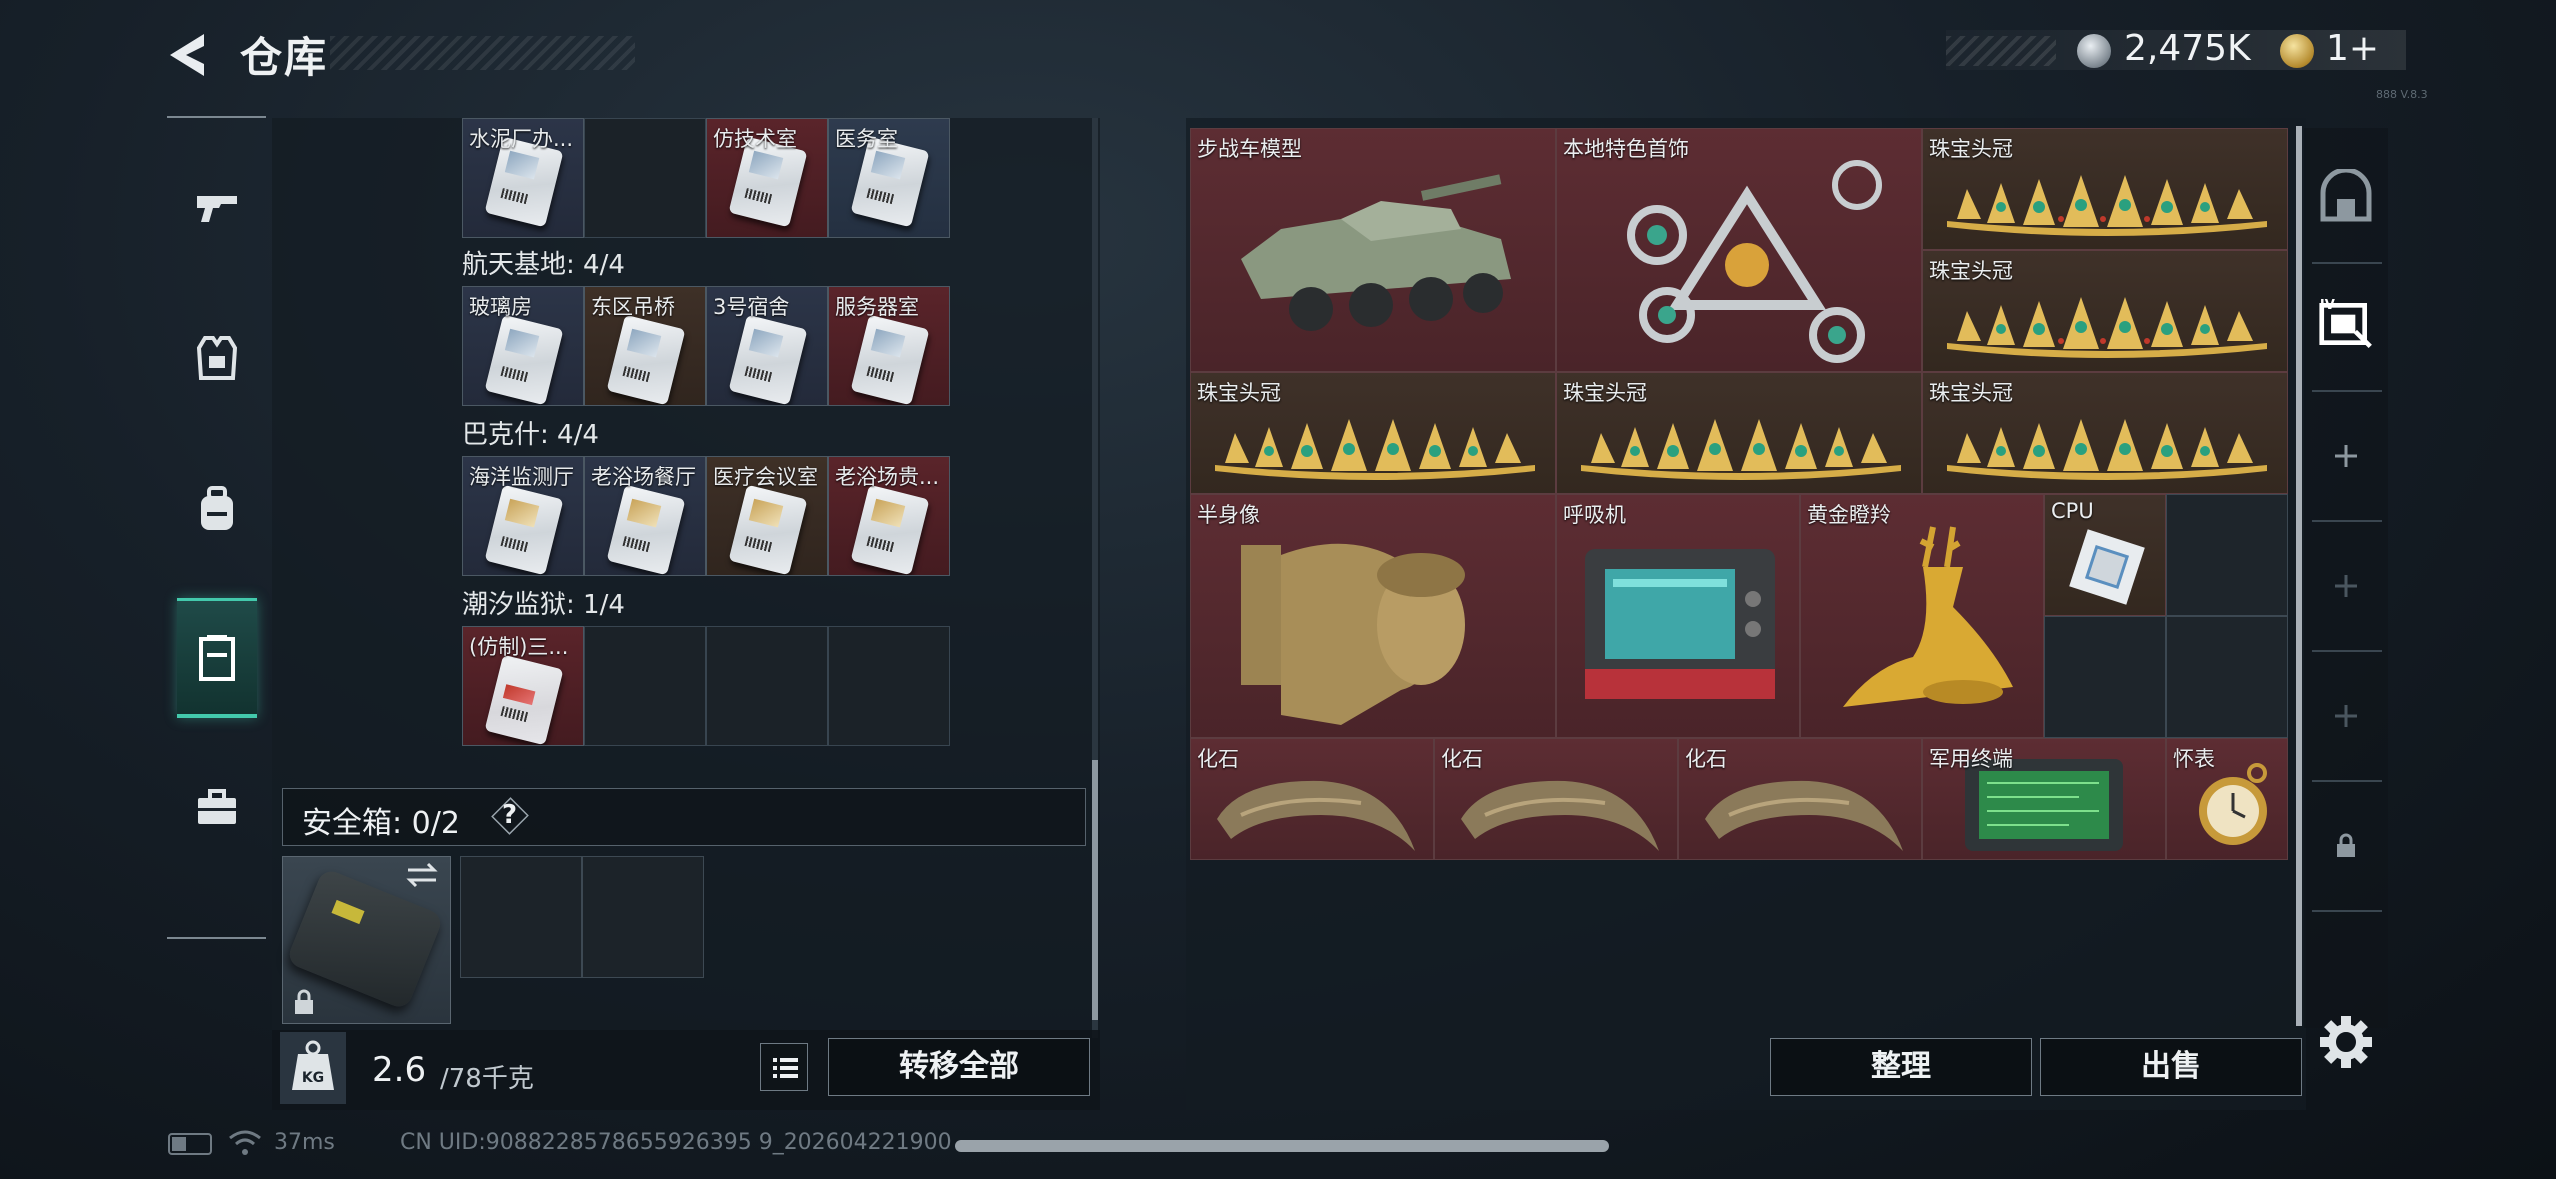 The width and height of the screenshot is (2556, 1179). What do you see at coordinates (2347, 911) in the screenshot?
I see `rail-divider` at bounding box center [2347, 911].